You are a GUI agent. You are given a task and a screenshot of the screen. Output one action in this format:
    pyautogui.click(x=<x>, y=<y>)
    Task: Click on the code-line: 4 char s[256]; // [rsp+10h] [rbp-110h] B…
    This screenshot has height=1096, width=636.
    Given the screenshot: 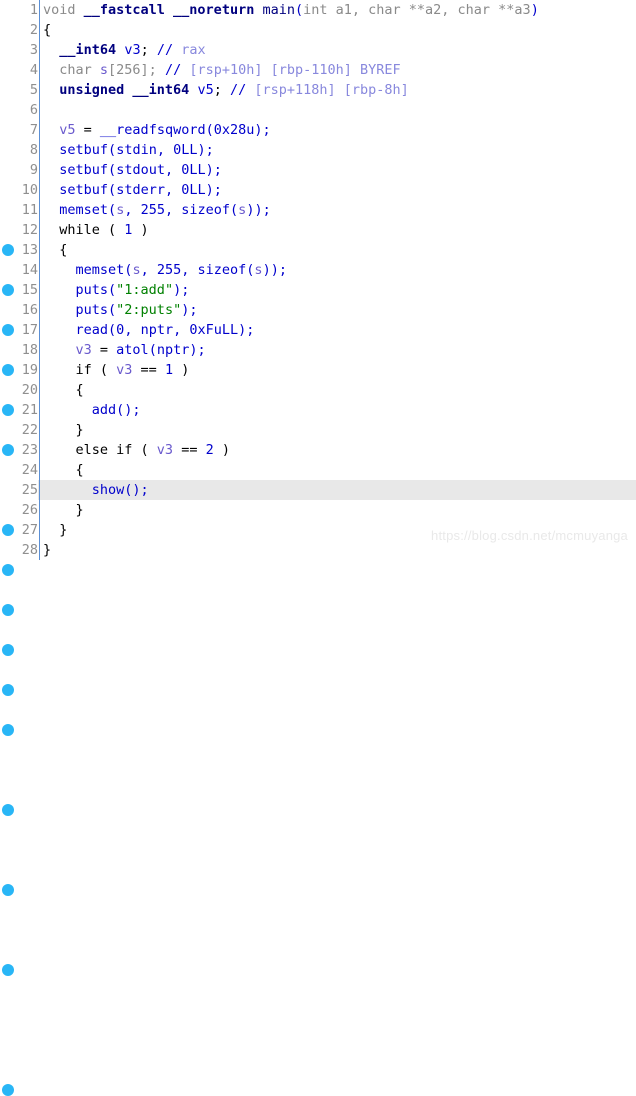 What is the action you would take?
    pyautogui.click(x=318, y=70)
    